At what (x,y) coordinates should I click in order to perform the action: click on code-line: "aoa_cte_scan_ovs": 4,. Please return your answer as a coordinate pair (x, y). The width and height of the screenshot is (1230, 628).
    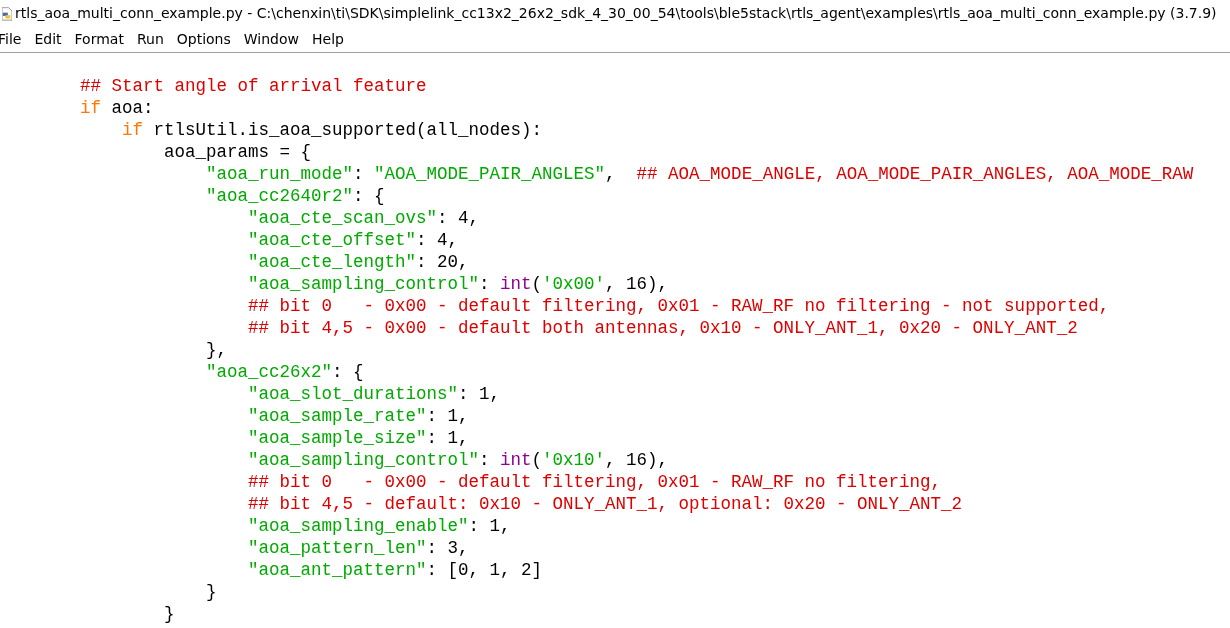
    Looking at the image, I should click on (364, 218).